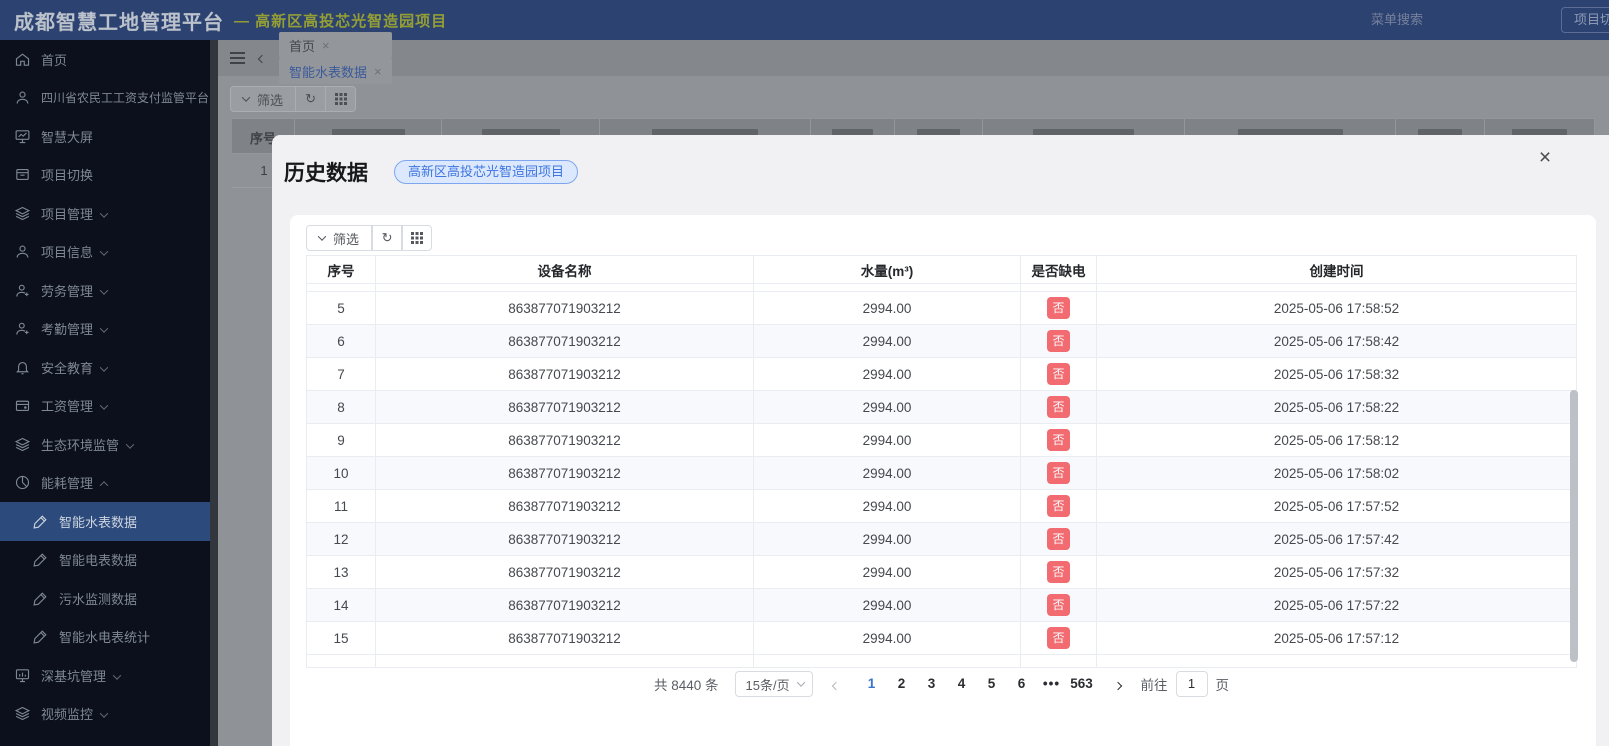 The width and height of the screenshot is (1609, 746). I want to click on background-grid-icon, so click(341, 99).